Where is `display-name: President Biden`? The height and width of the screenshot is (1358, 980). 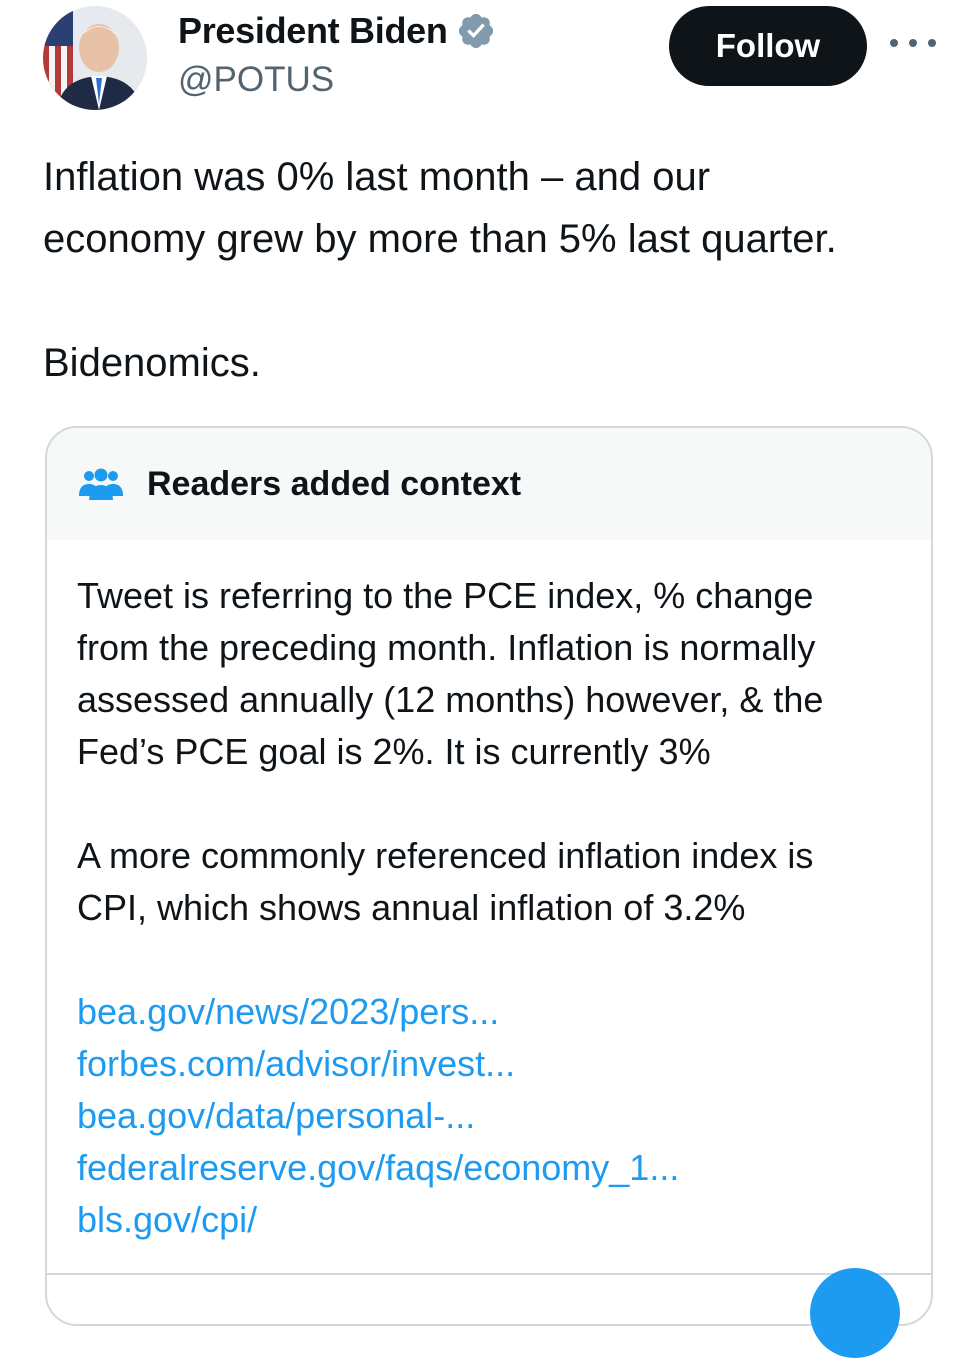 display-name: President Biden is located at coordinates (313, 31).